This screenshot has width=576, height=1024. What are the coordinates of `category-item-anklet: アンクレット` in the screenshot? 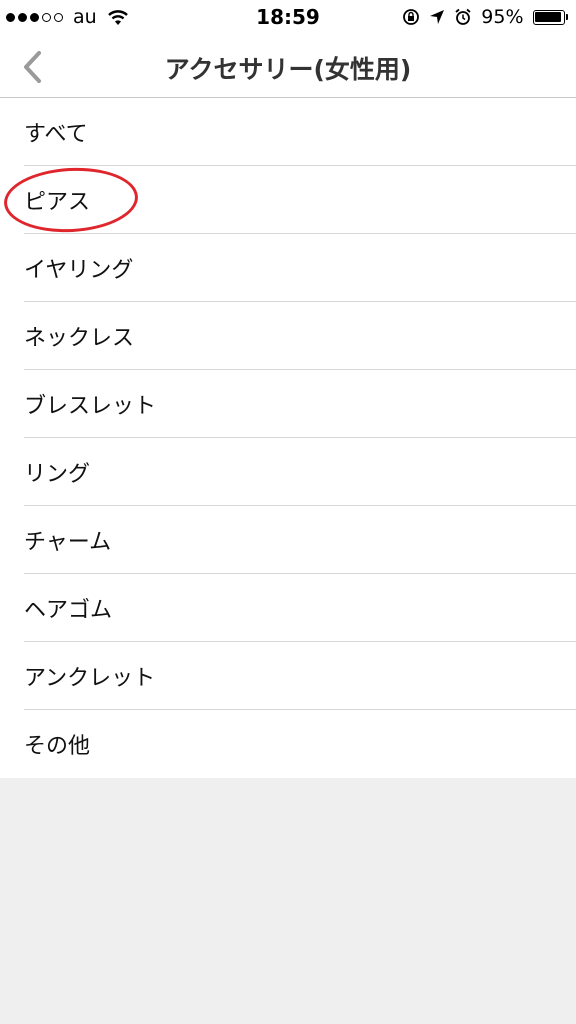 It's located at (288, 676).